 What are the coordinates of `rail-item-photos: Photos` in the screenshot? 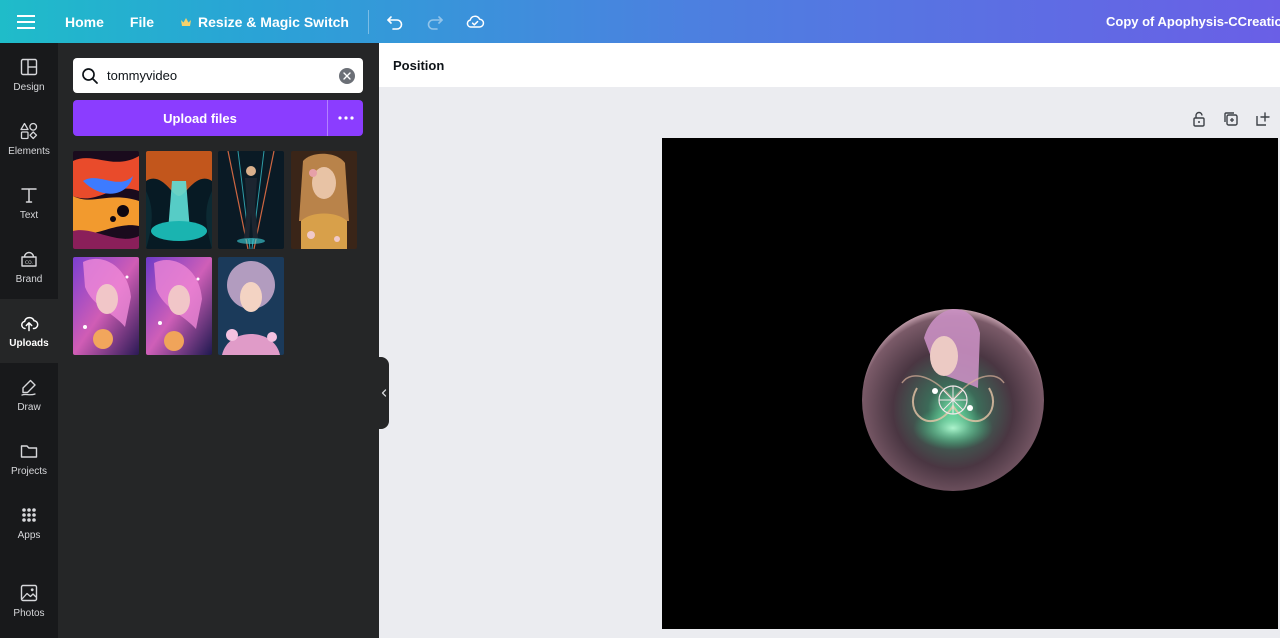 It's located at (29, 601).